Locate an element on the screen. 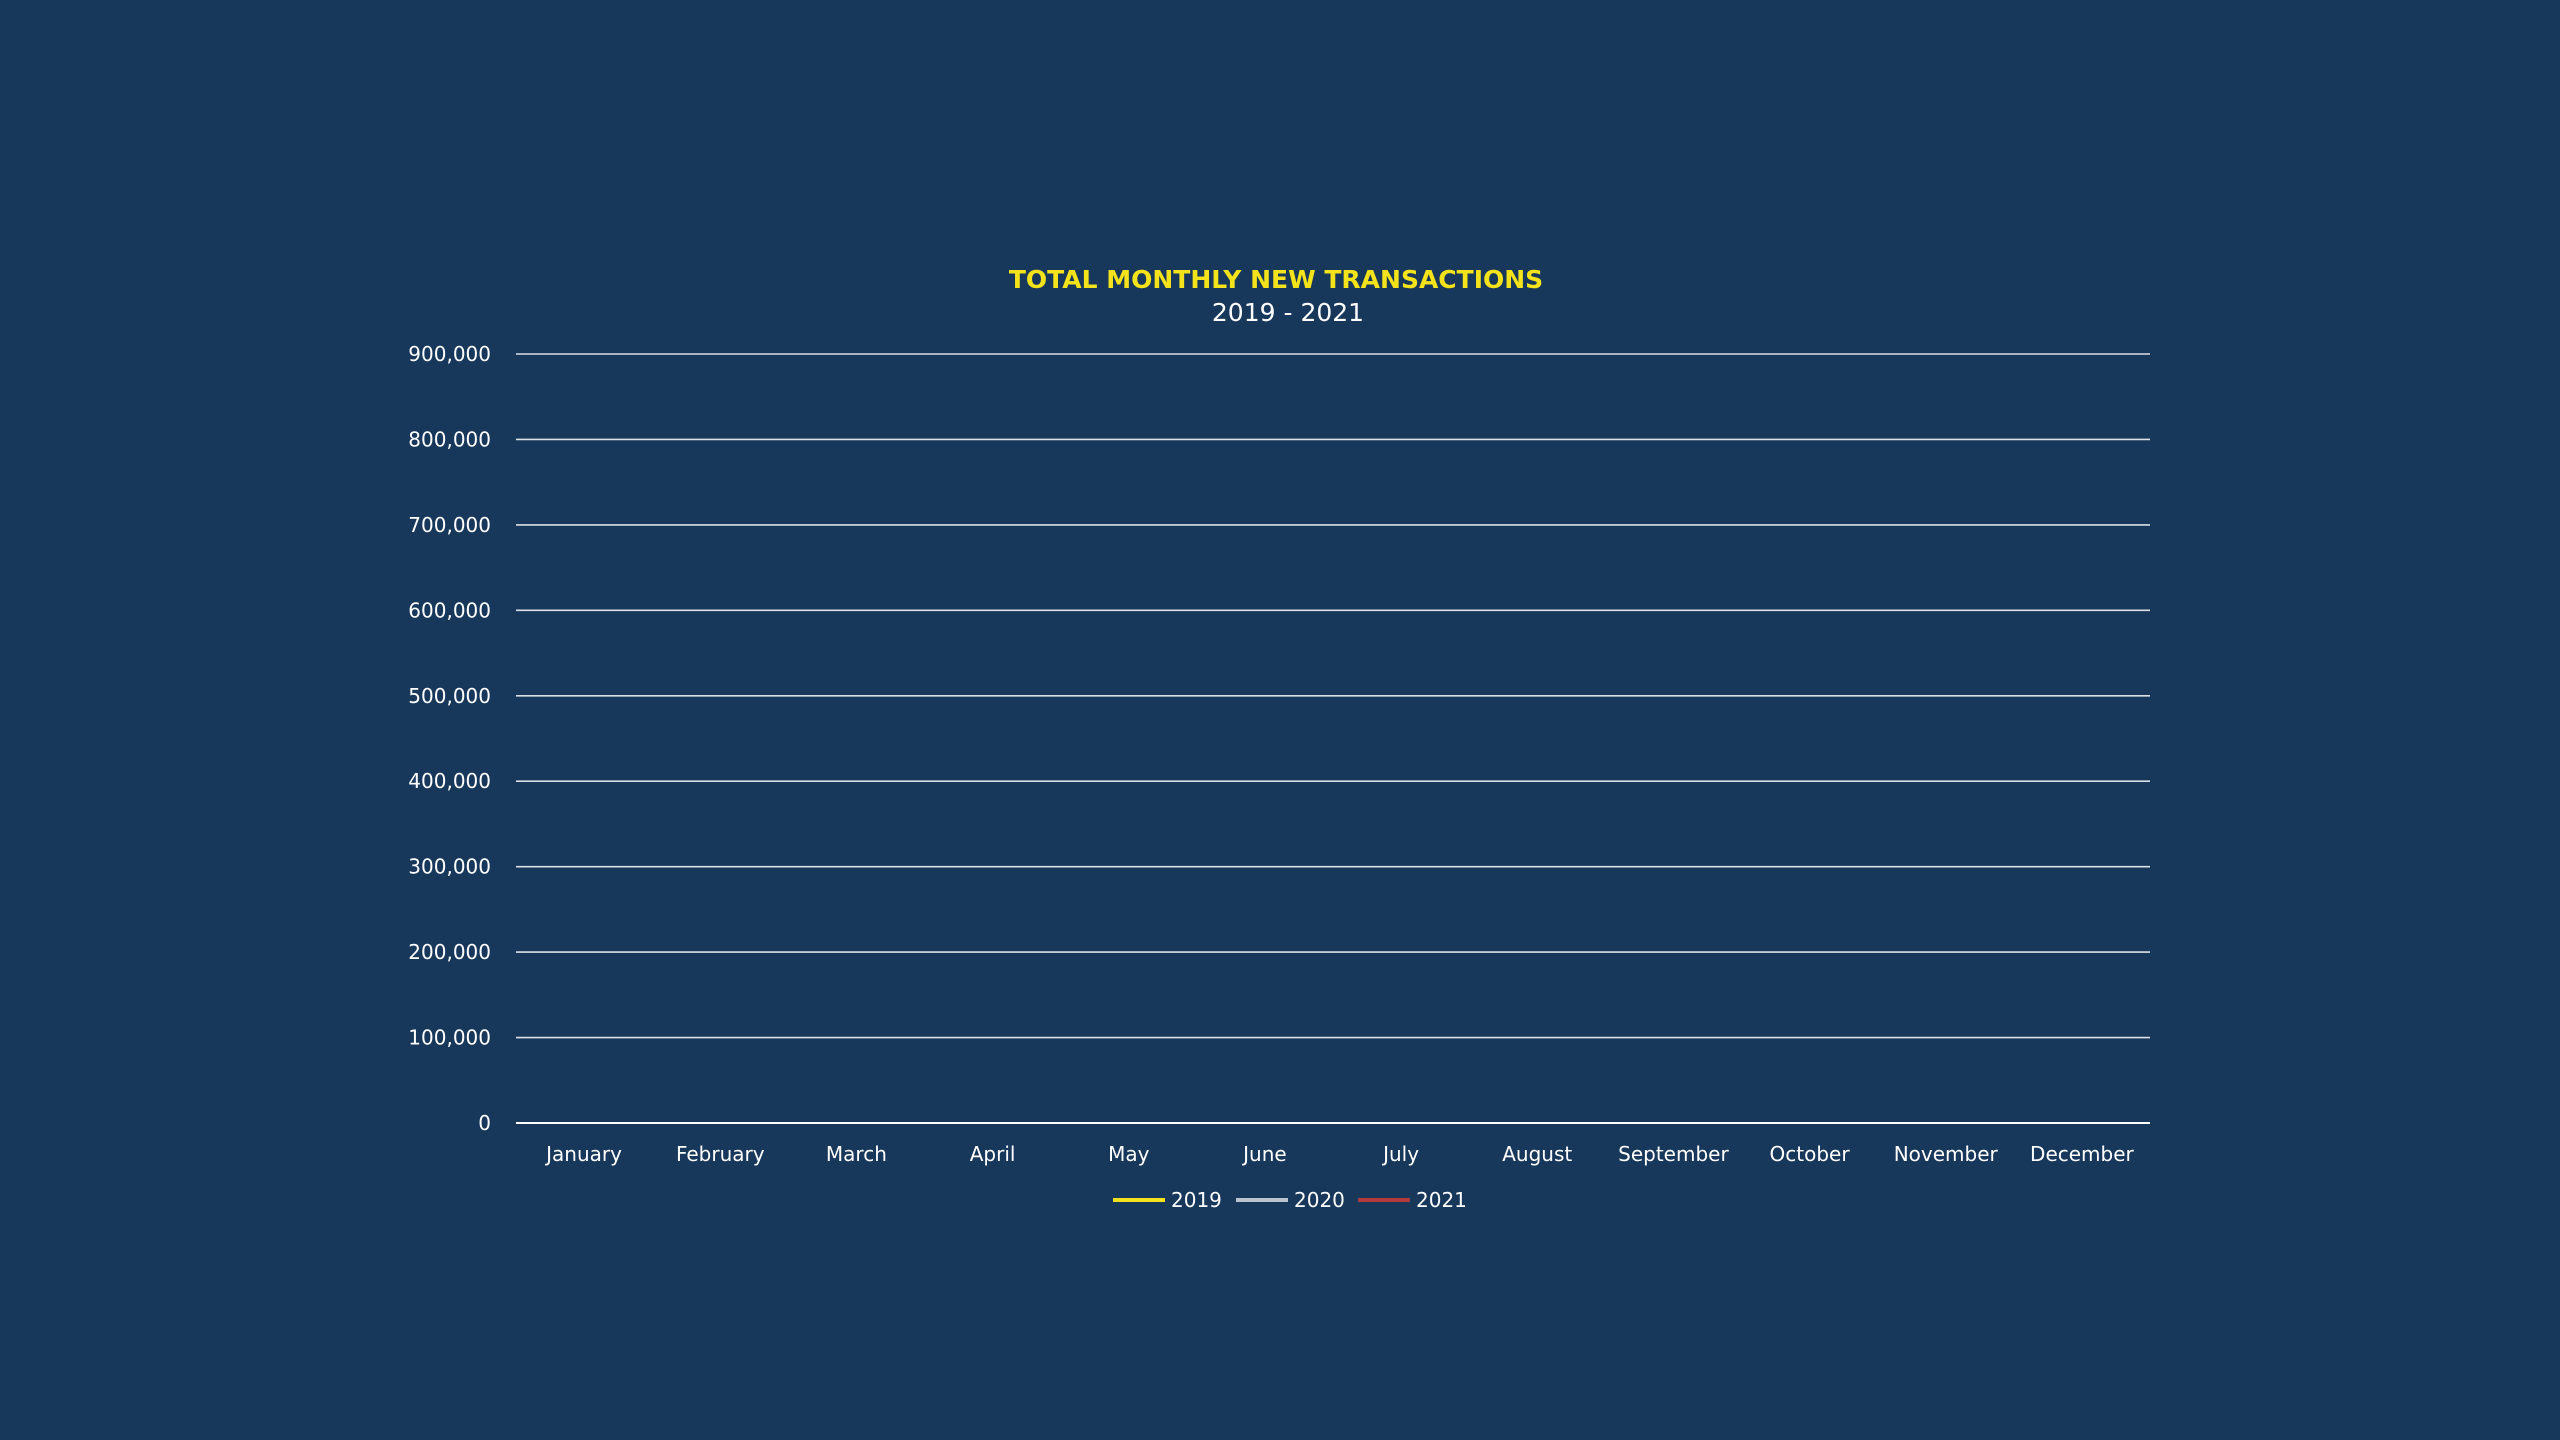 The image size is (2560, 1440). legend: 2019 2020 2021 is located at coordinates (1290, 1200).